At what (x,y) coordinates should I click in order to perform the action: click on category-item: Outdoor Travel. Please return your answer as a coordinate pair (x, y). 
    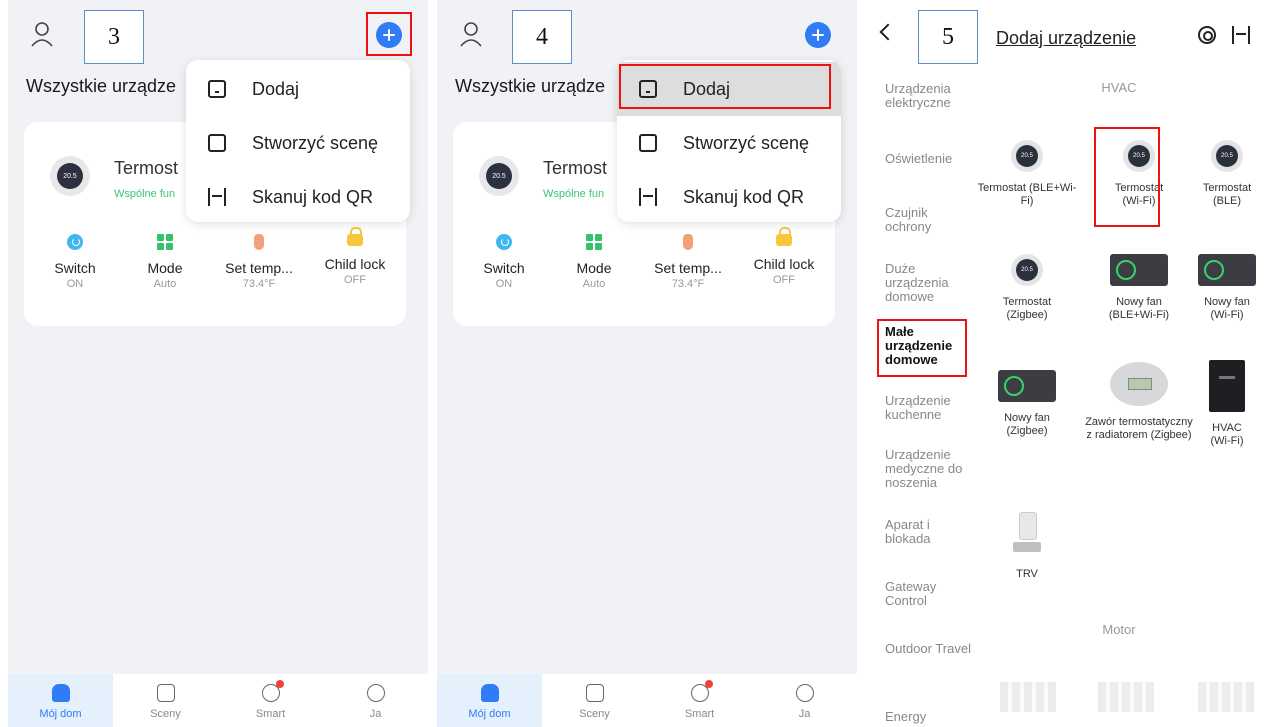
    Looking at the image, I should click on (931, 649).